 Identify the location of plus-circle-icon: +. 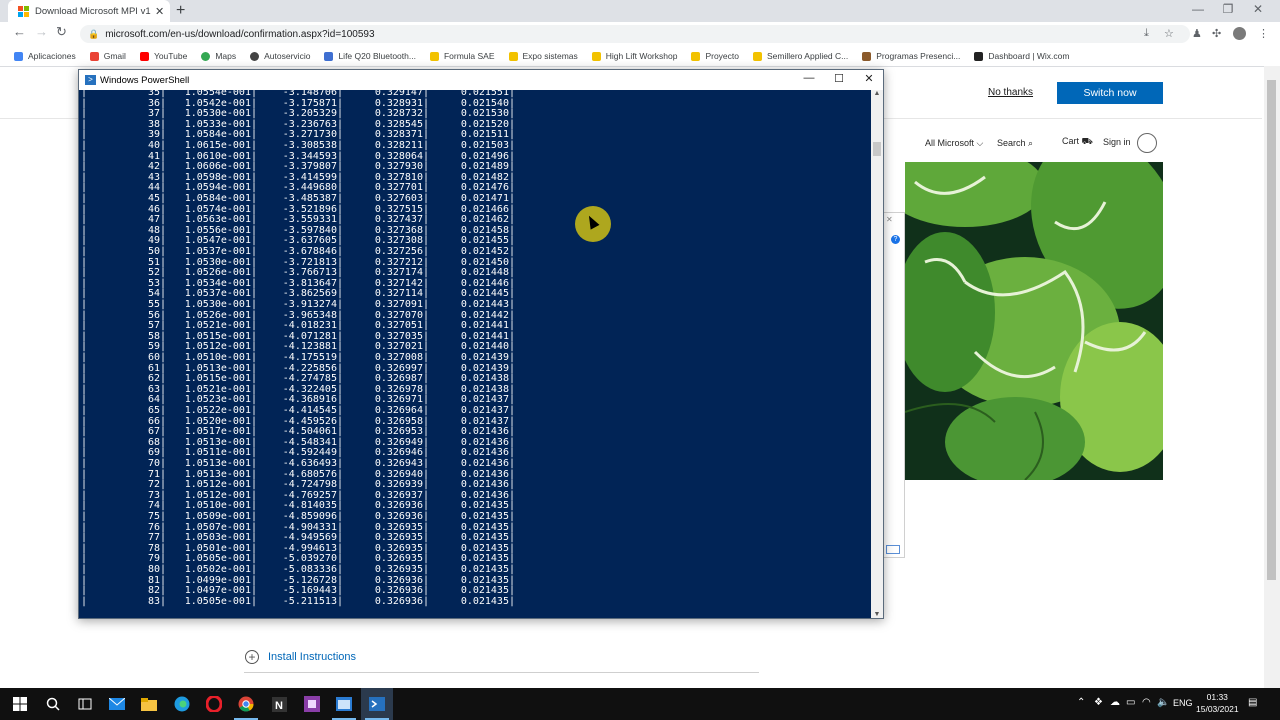
(252, 657).